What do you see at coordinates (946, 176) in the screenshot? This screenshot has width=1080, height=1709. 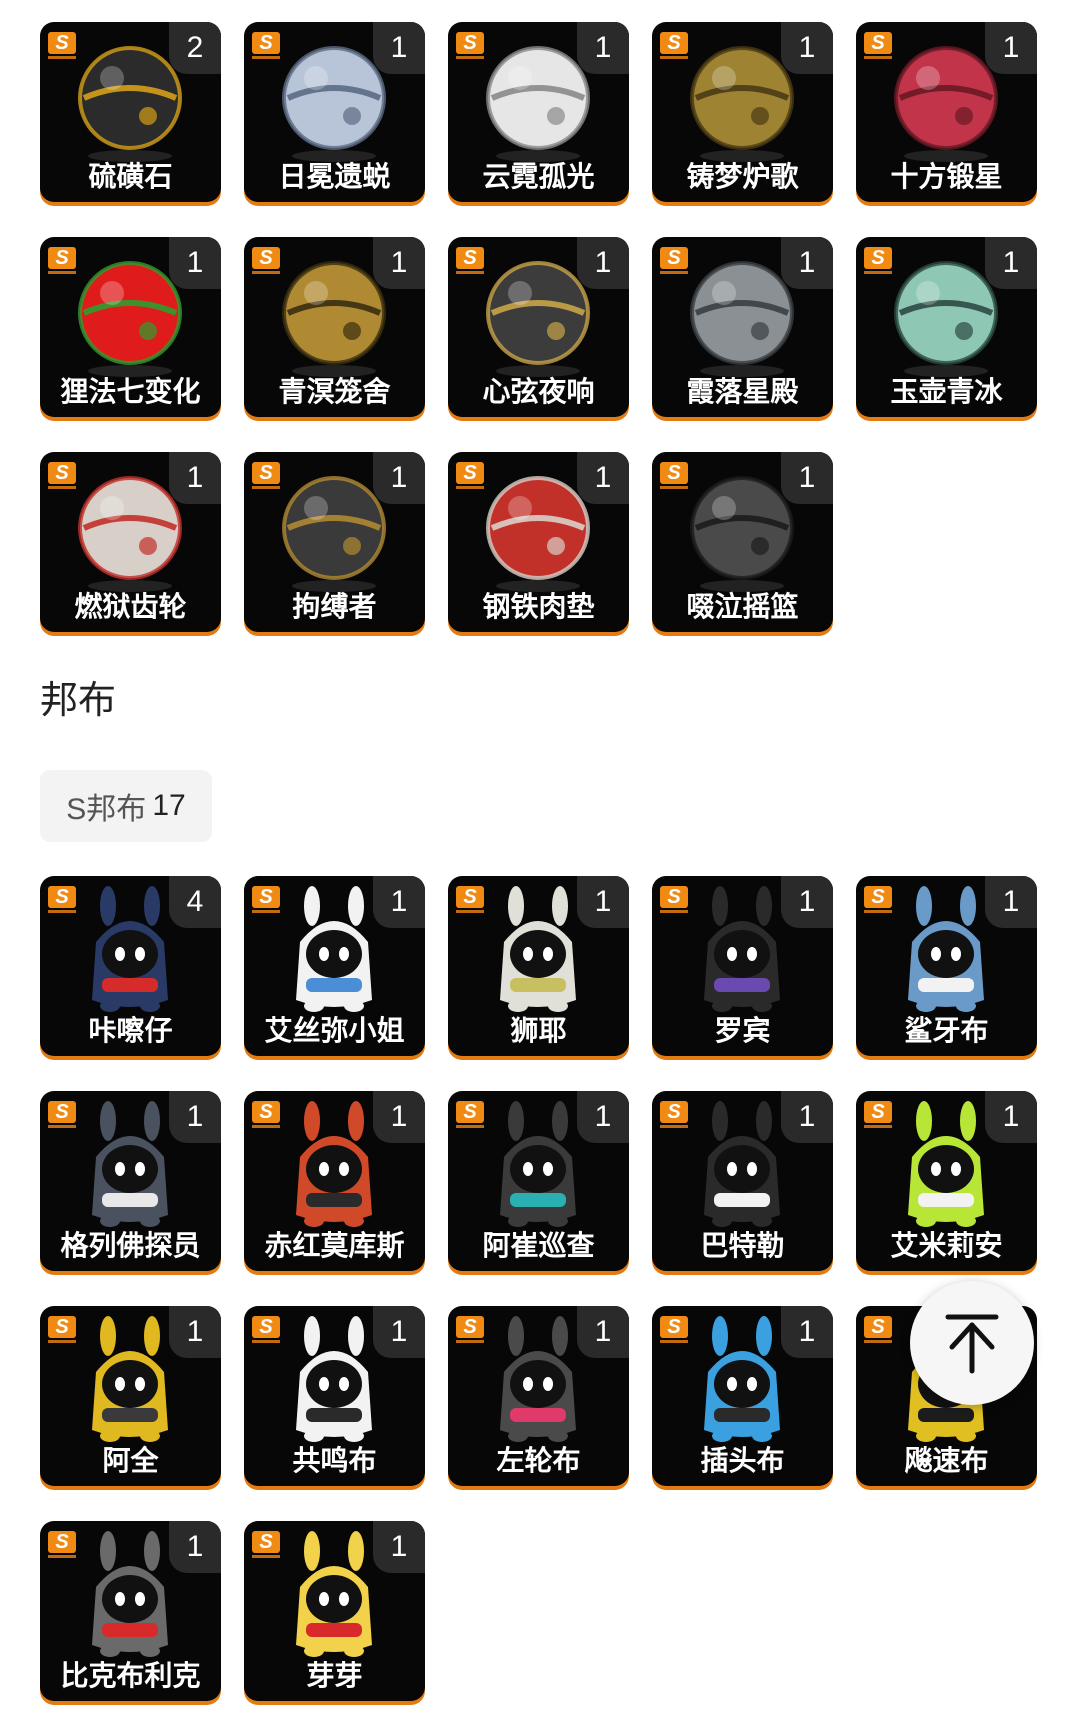 I see `item-name: 十方锻星` at bounding box center [946, 176].